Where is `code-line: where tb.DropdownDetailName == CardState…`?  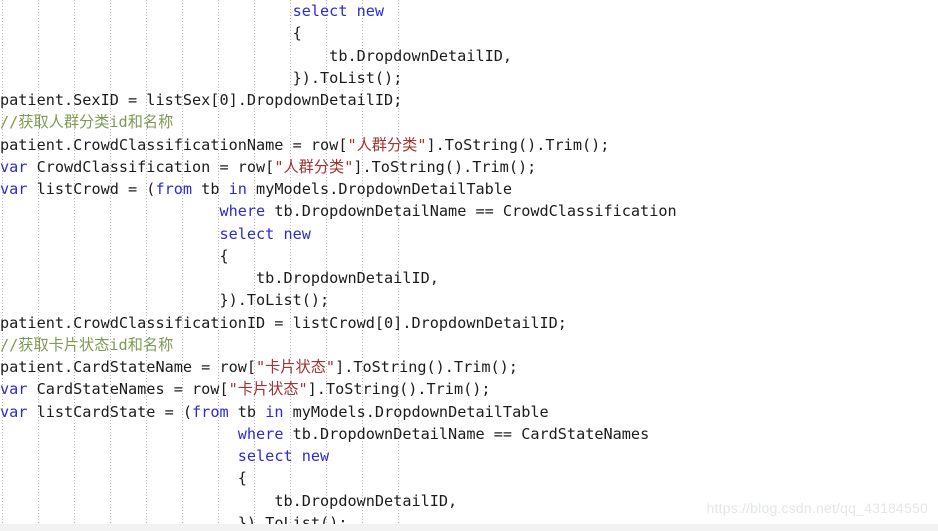 code-line: where tb.DropdownDetailName == CardState… is located at coordinates (469, 434).